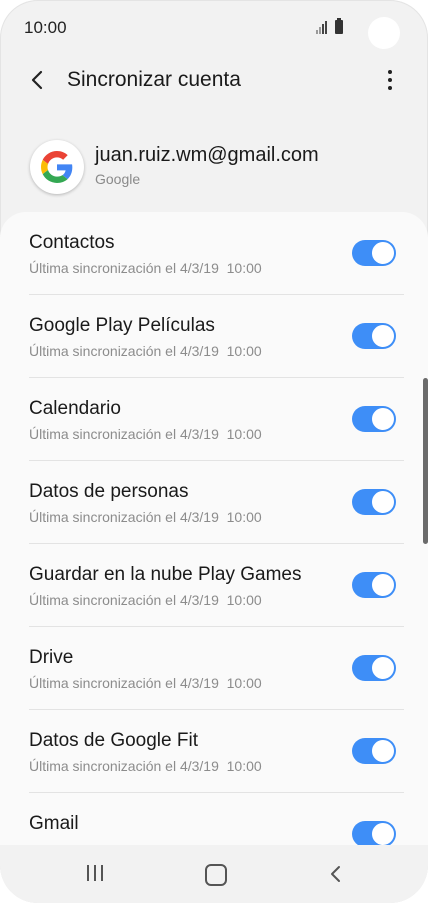 The image size is (428, 903). What do you see at coordinates (390, 80) in the screenshot?
I see `more-vert-icon` at bounding box center [390, 80].